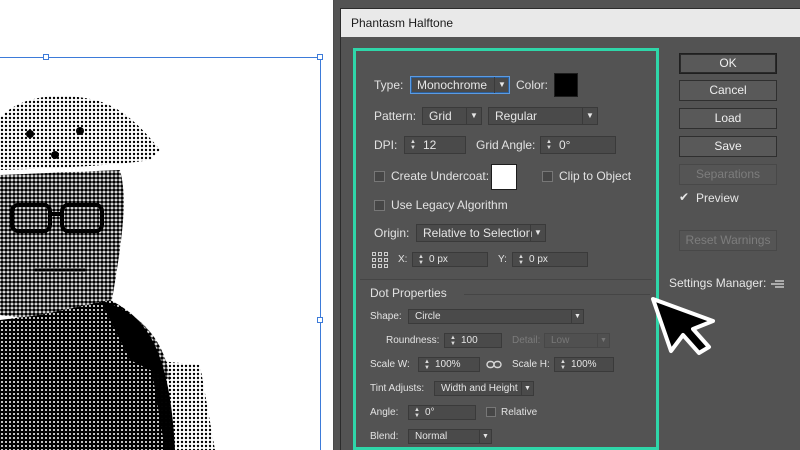 Image resolution: width=800 pixels, height=450 pixels. Describe the element at coordinates (431, 436) in the screenshot. I see `blend-value: Normal` at that location.